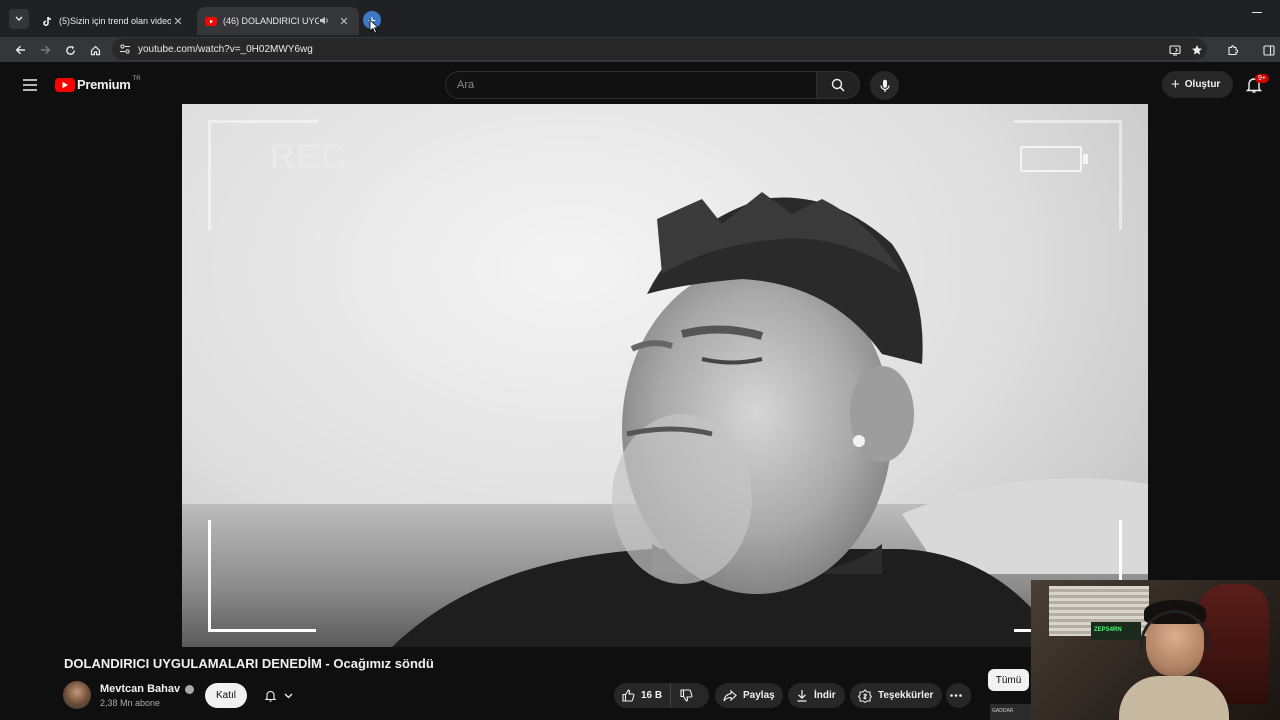 This screenshot has height=720, width=1280. Describe the element at coordinates (802, 696) in the screenshot. I see `download-icon` at that location.